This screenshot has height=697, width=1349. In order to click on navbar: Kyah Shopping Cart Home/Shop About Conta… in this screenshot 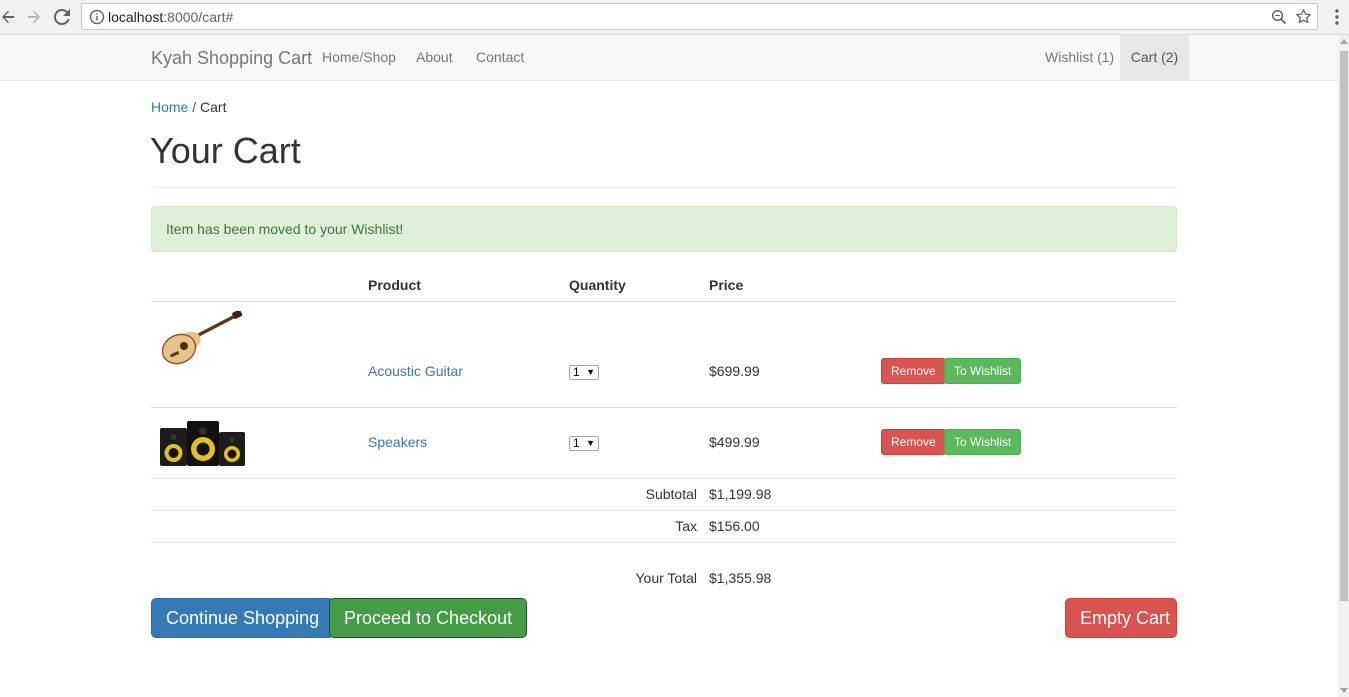, I will do `click(669, 58)`.